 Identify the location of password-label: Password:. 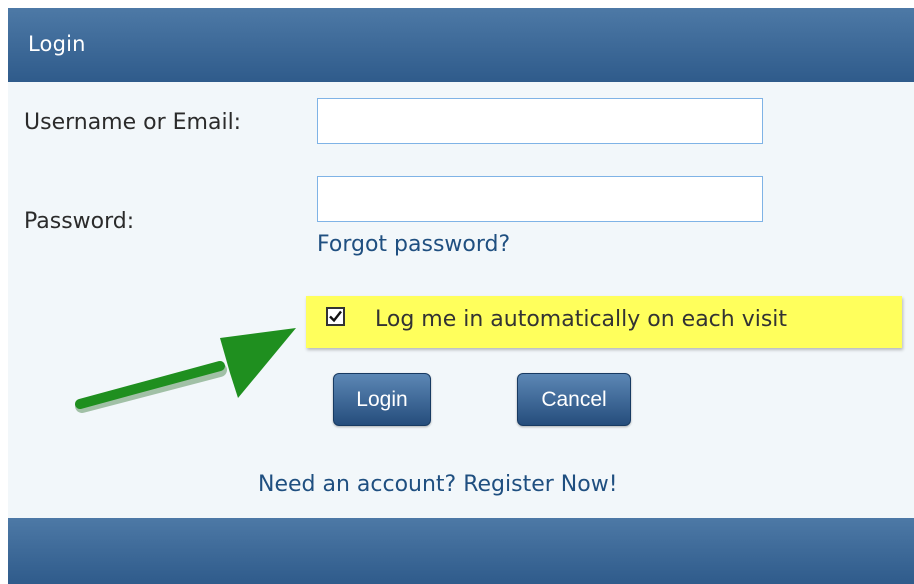
(79, 221).